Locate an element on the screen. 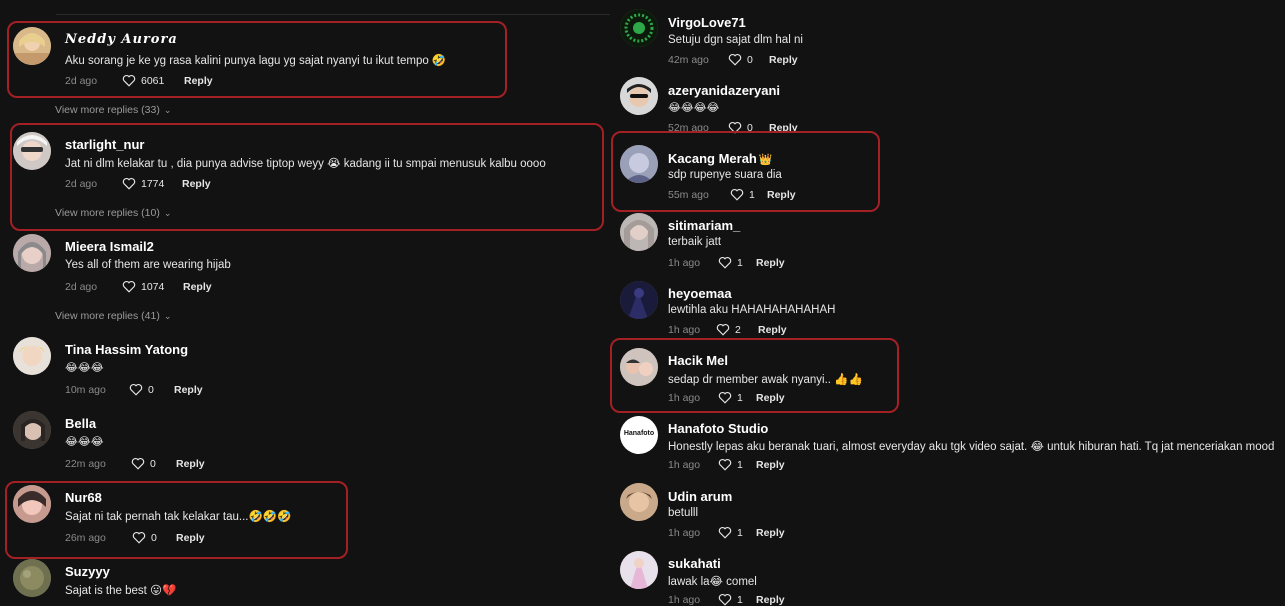 The height and width of the screenshot is (606, 1285). username: Udin arum is located at coordinates (700, 496).